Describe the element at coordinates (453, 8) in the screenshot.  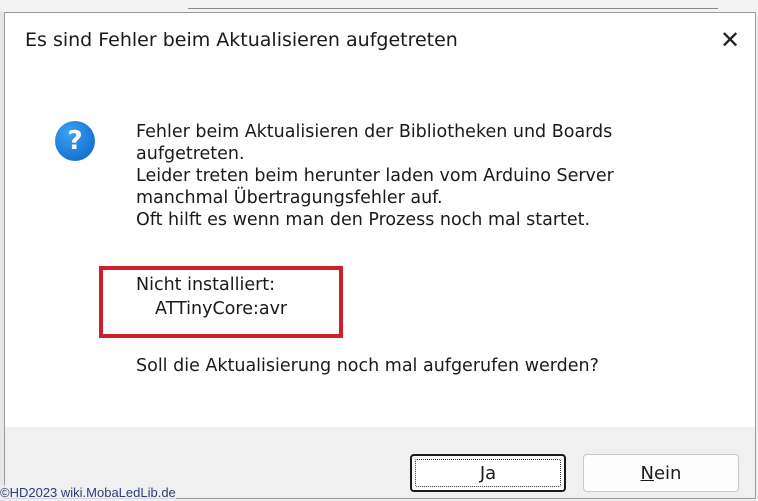
I see `background-divider` at that location.